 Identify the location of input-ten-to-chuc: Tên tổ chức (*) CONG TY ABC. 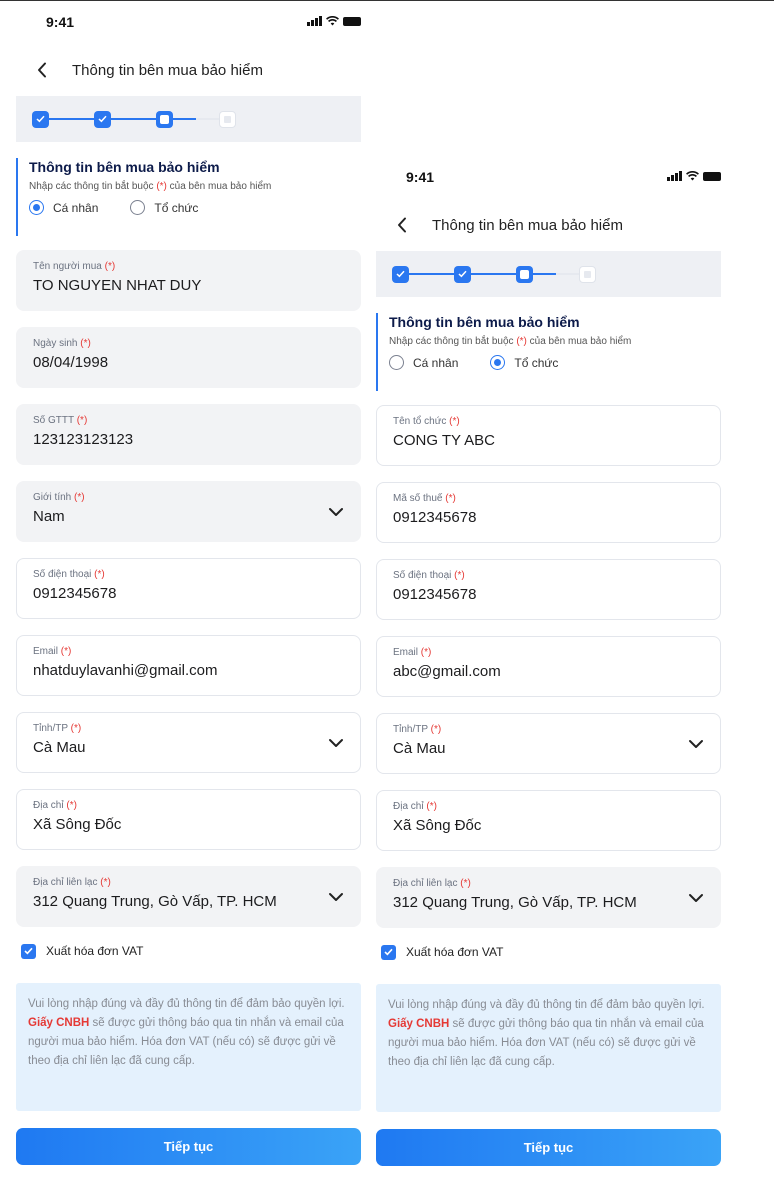
(548, 435).